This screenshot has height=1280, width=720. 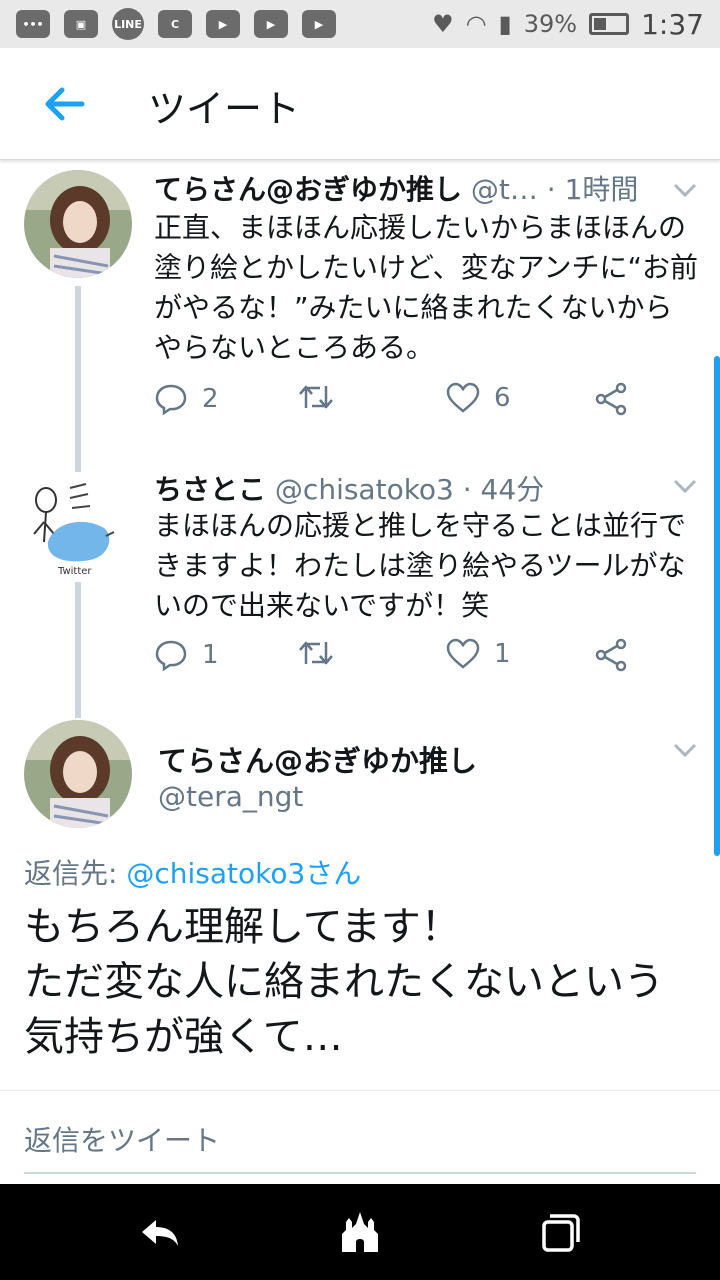 What do you see at coordinates (404, 402) in the screenshot?
I see `tweet-actions: 2 6` at bounding box center [404, 402].